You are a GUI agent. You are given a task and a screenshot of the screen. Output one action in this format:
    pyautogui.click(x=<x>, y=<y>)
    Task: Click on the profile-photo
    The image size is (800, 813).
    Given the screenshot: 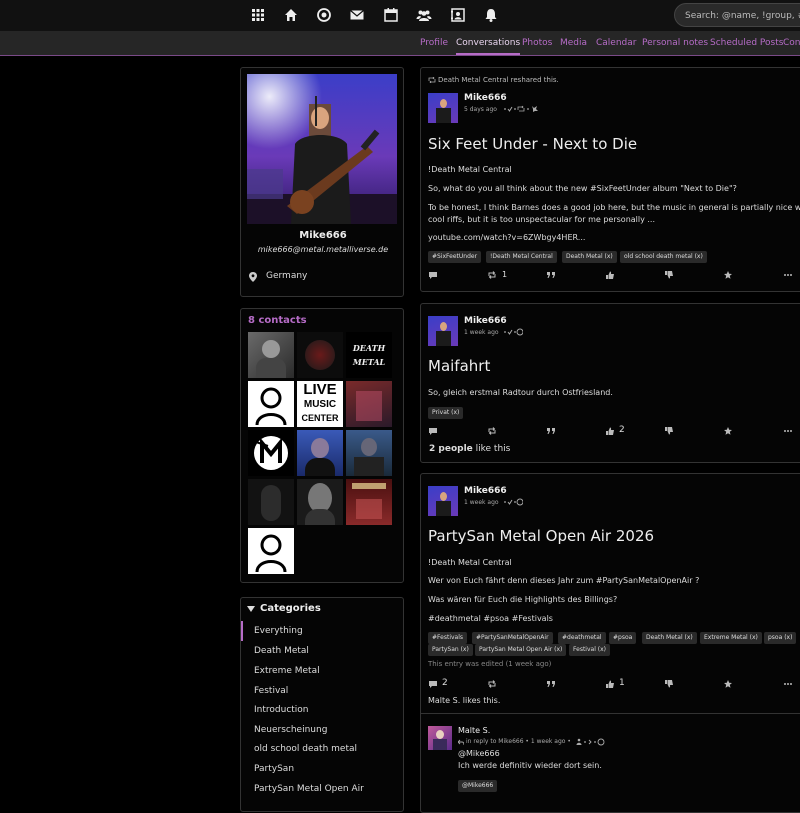 What is the action you would take?
    pyautogui.click(x=322, y=149)
    